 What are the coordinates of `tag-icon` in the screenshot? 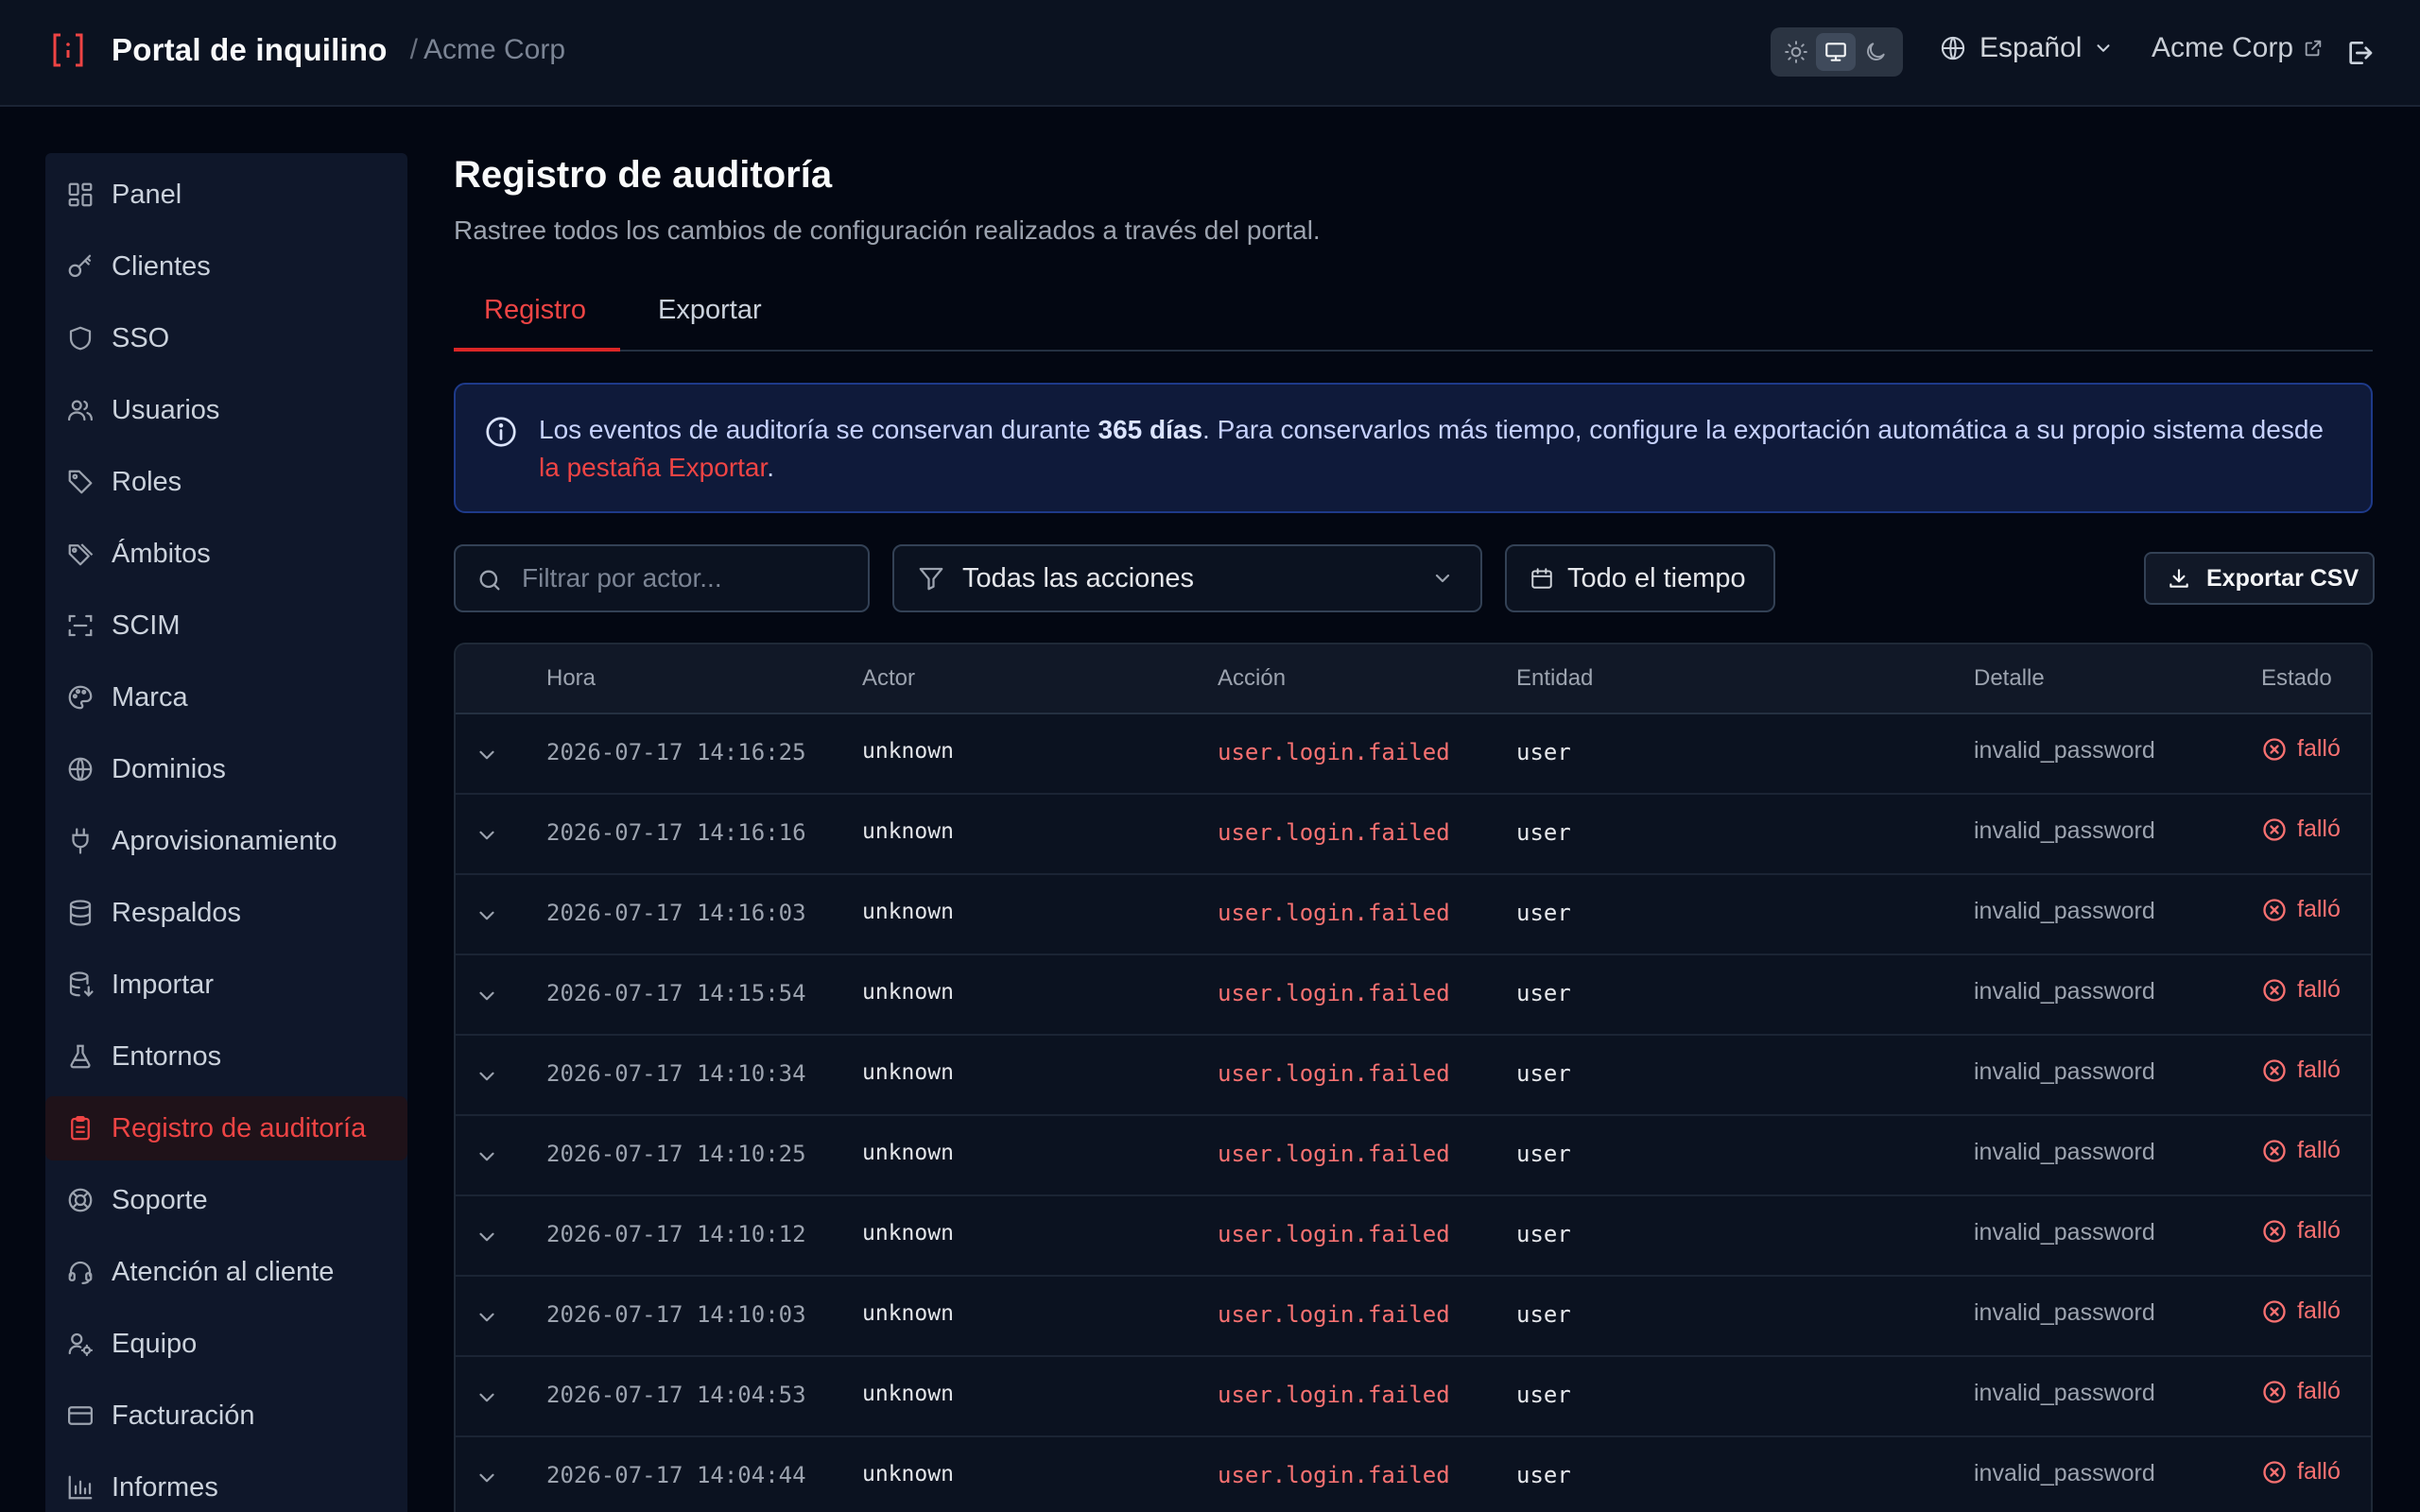 It's located at (80, 482).